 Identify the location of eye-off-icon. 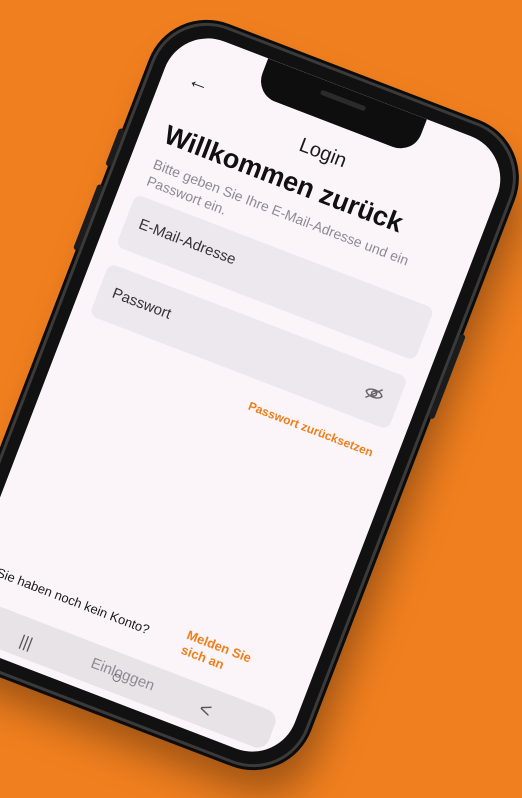
(374, 394).